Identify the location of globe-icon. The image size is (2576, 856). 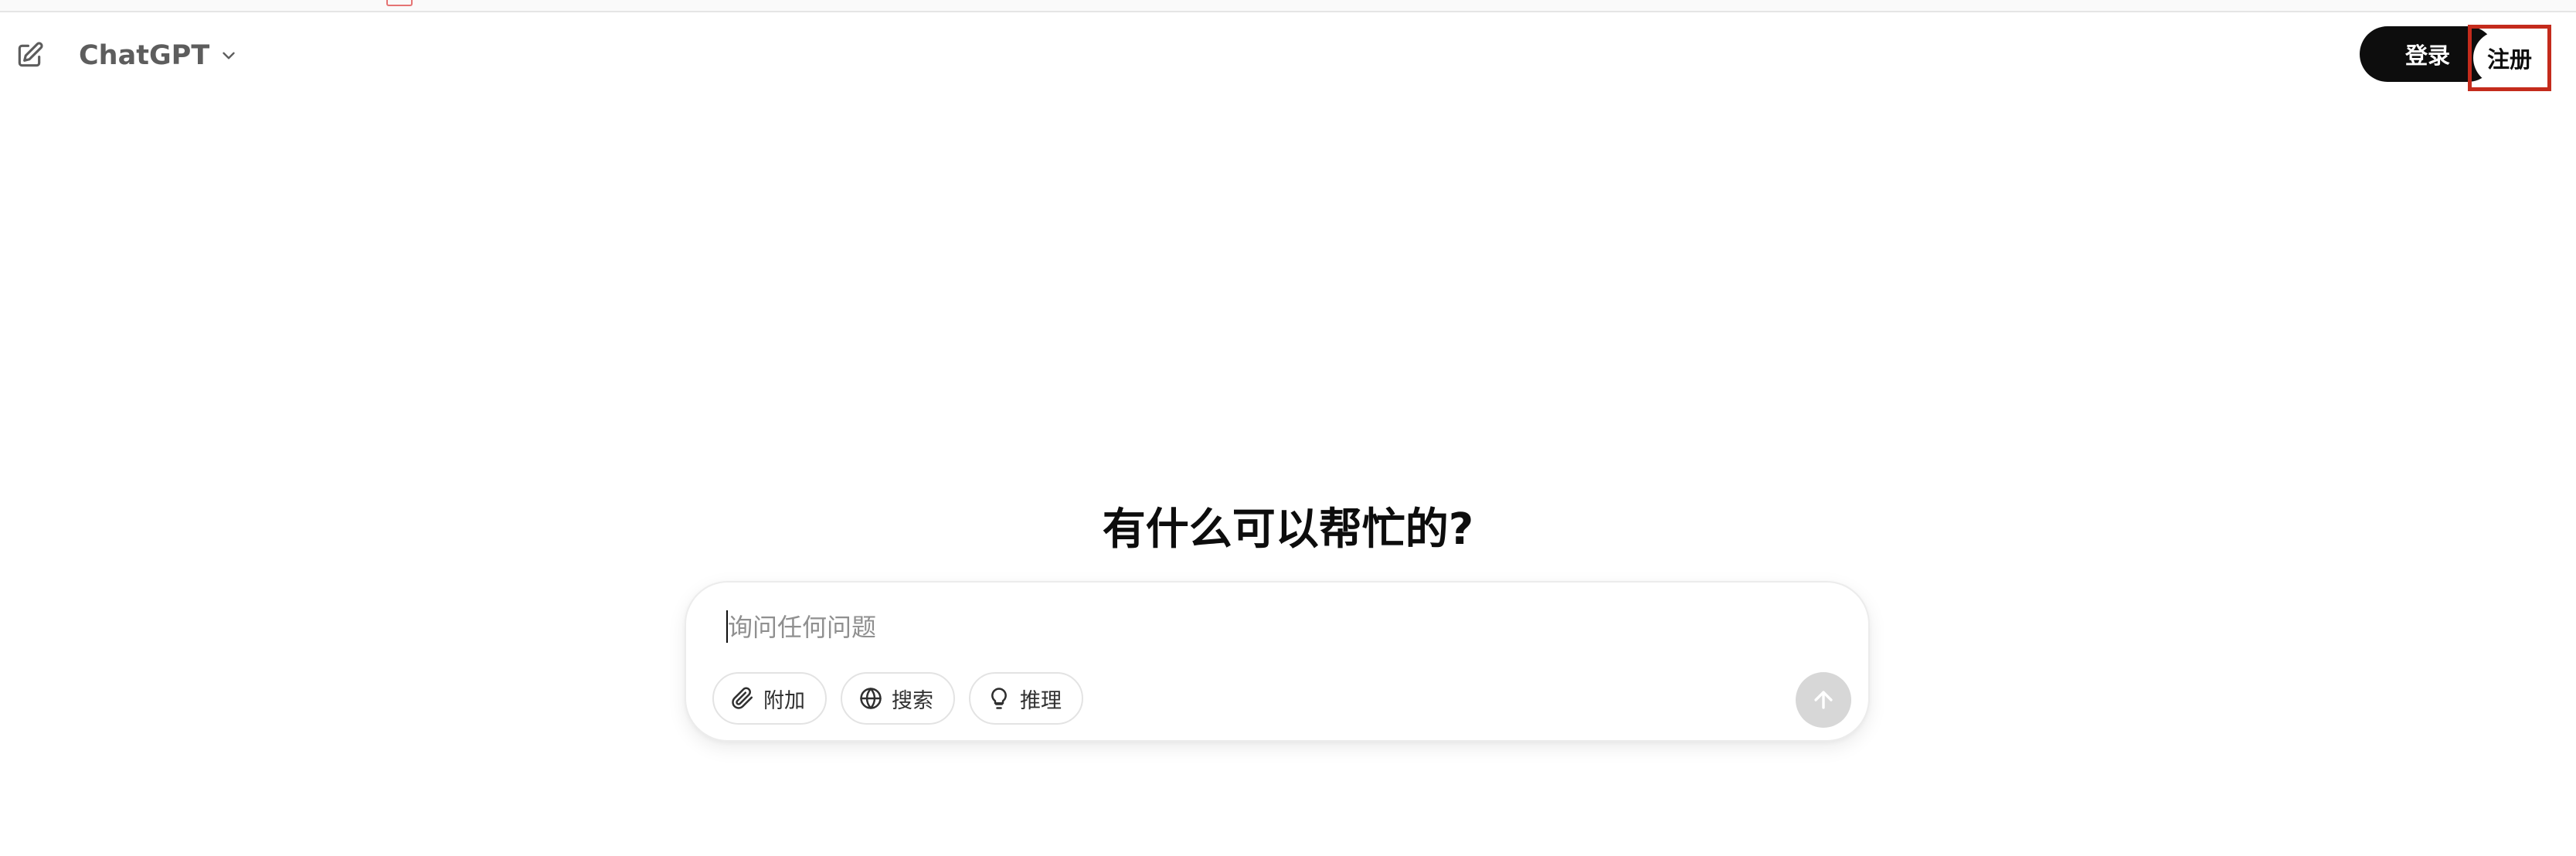
(871, 698).